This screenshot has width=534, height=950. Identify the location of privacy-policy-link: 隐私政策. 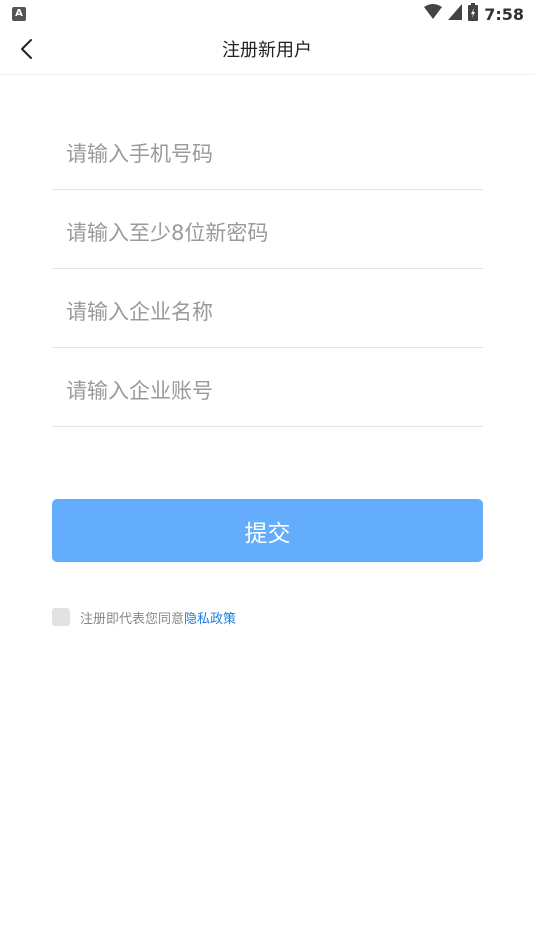
(210, 617).